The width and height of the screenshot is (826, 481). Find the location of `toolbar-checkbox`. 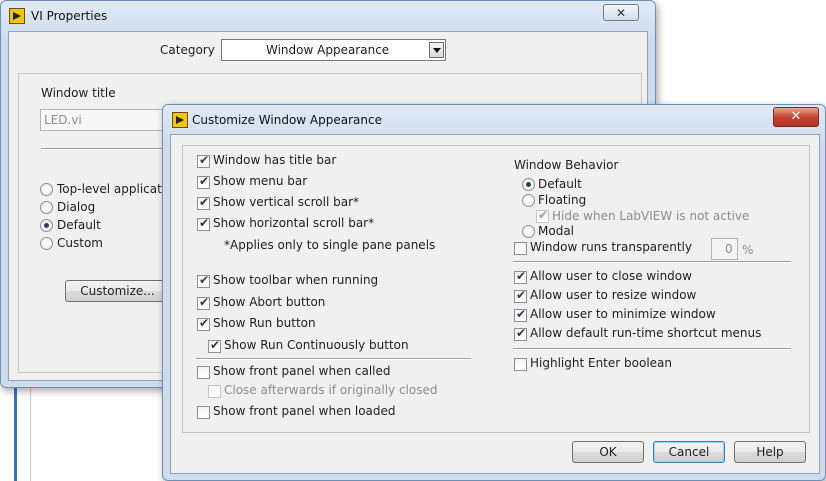

toolbar-checkbox is located at coordinates (203, 280).